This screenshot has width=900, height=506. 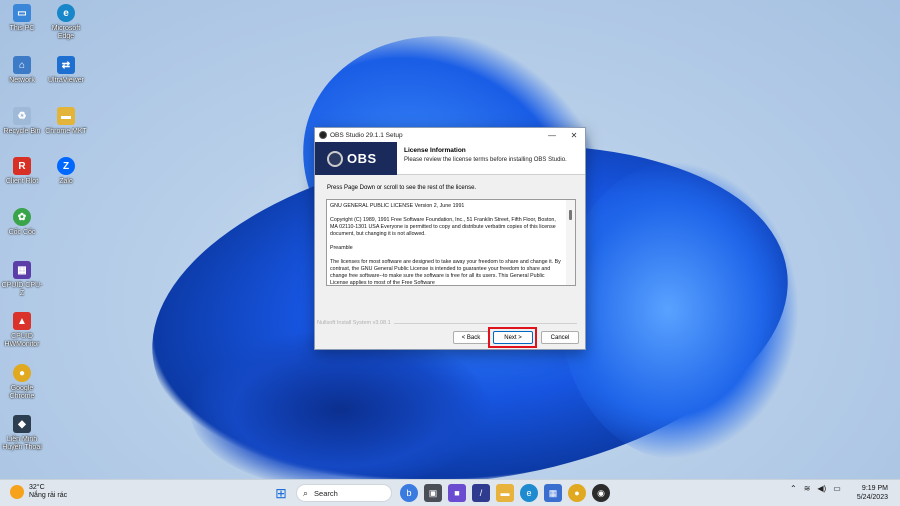 I want to click on license-scrollbar, so click(x=570, y=242).